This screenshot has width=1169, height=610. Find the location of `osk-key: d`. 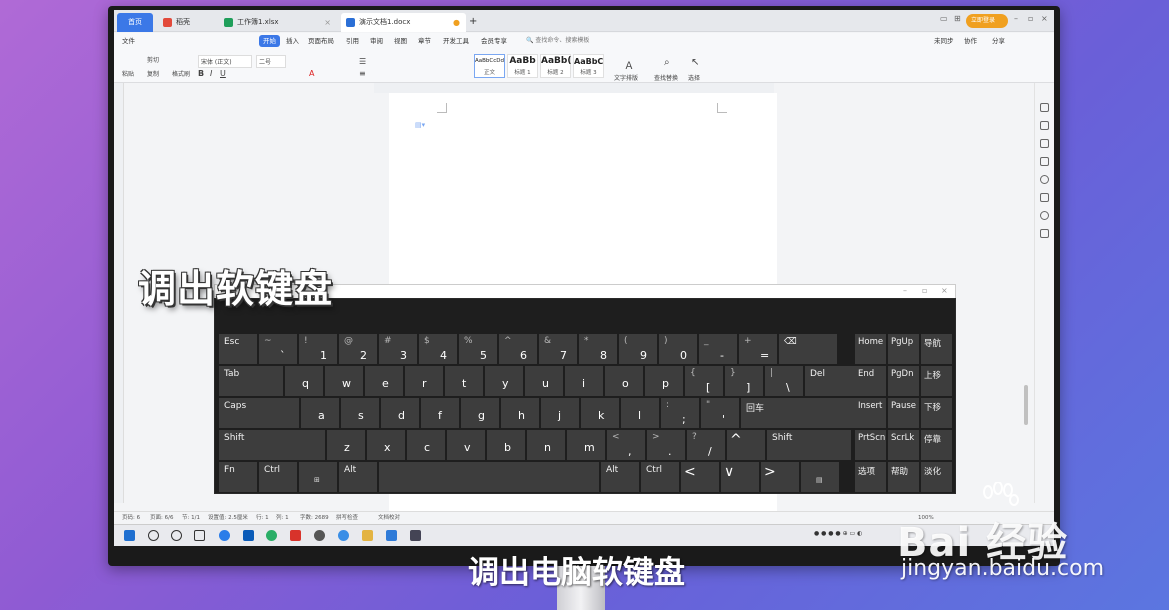

osk-key: d is located at coordinates (400, 413).